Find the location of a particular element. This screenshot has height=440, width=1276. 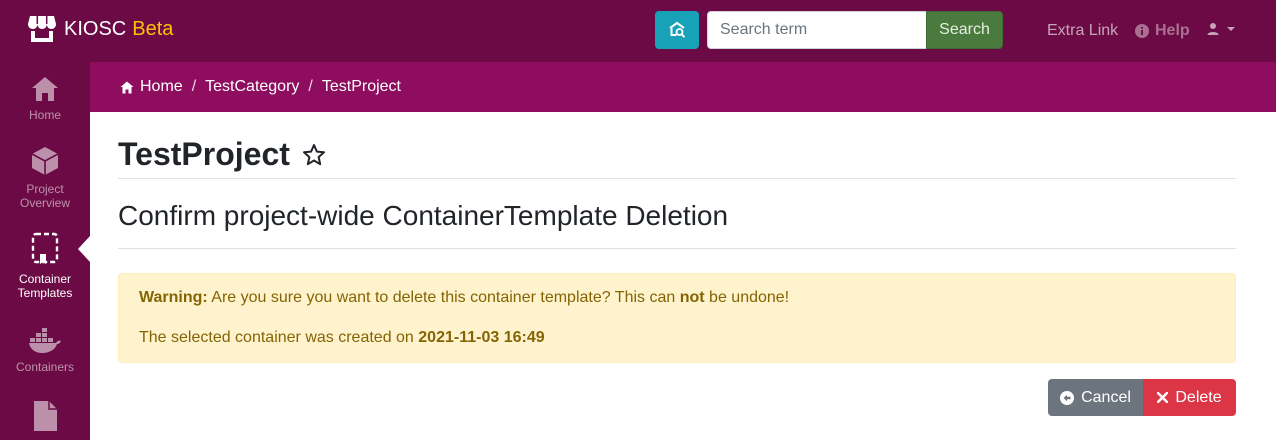

brand-link: KIOSC Beta is located at coordinates (100, 29).